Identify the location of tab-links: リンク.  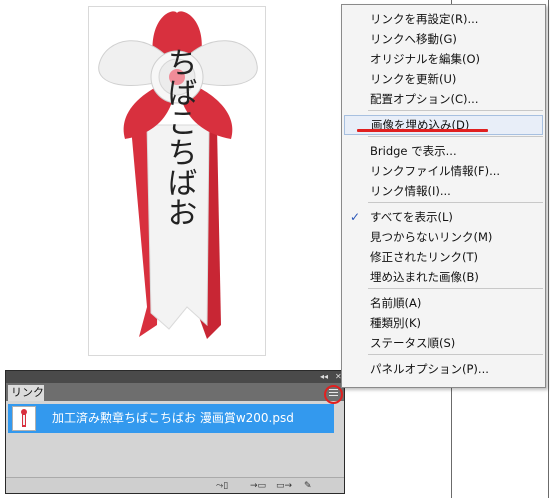
(26, 393).